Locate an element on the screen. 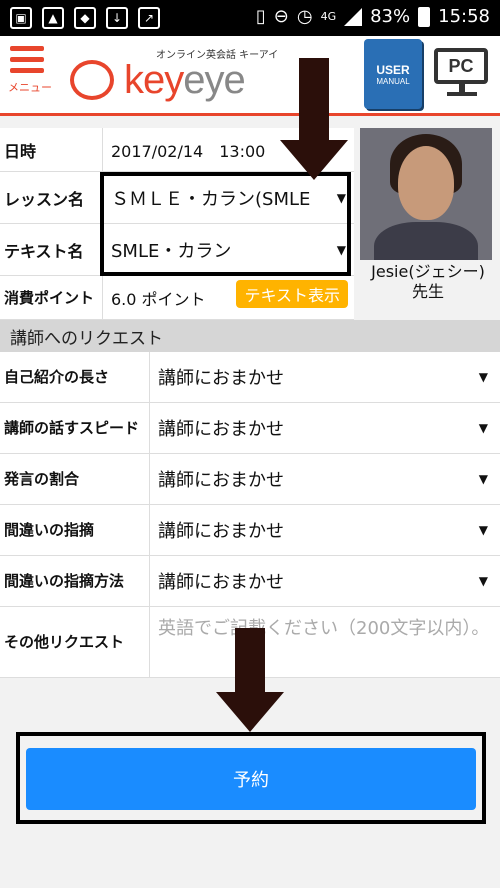  request-row: 間違いの指摘方法 講師におまかせ ▼ is located at coordinates (250, 581).